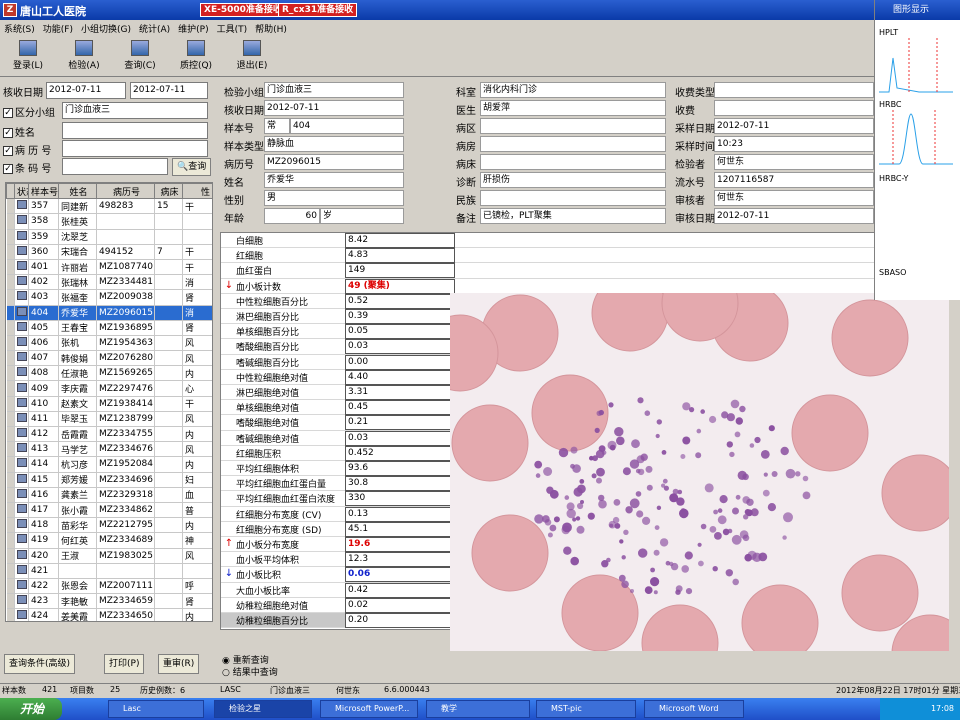 The height and width of the screenshot is (720, 960). Describe the element at coordinates (334, 180) in the screenshot. I see `info-field-col1-5: 乔爱华` at that location.